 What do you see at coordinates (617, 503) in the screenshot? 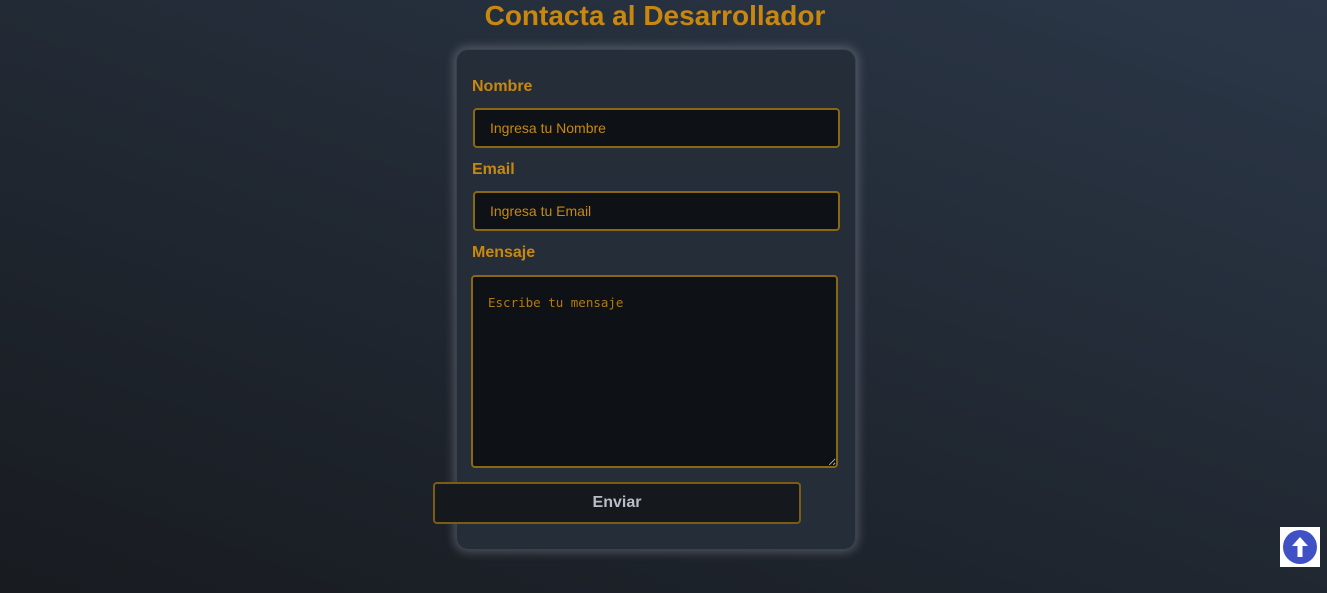
I see `submit-button: Enviar` at bounding box center [617, 503].